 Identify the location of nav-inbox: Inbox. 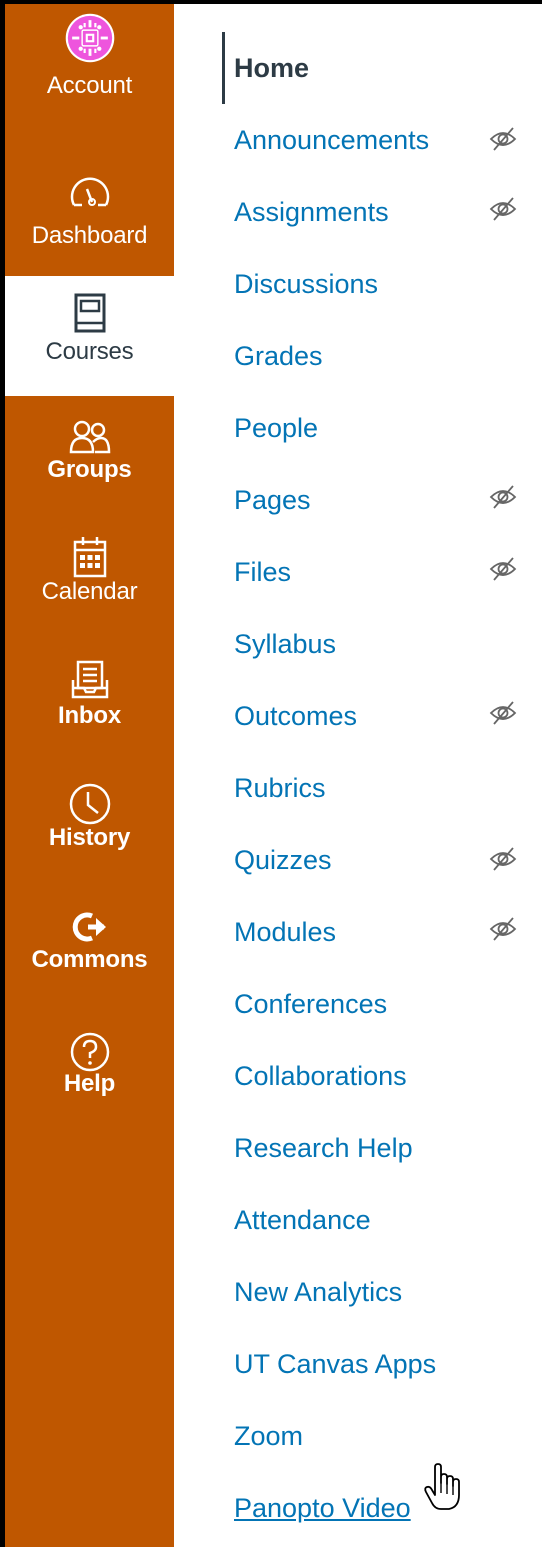
(89, 700).